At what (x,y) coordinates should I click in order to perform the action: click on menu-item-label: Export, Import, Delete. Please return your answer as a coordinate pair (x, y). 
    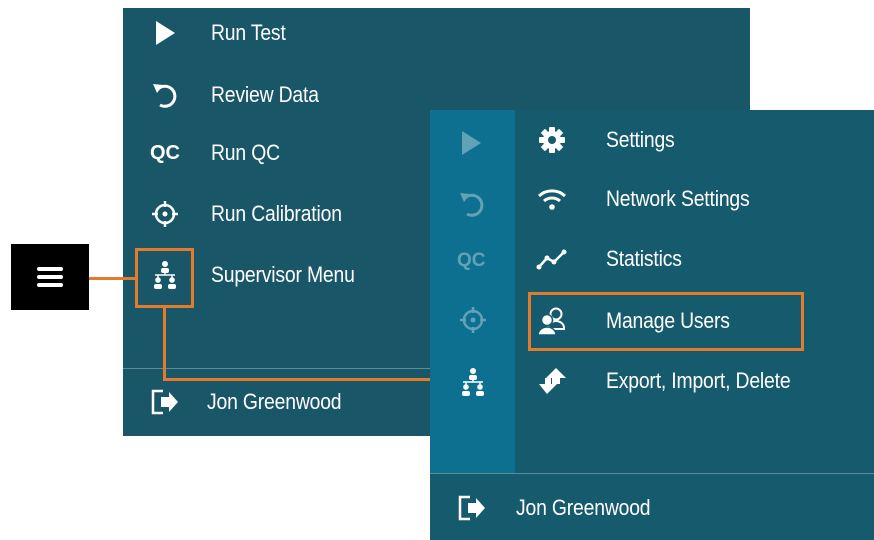
    Looking at the image, I should click on (698, 380).